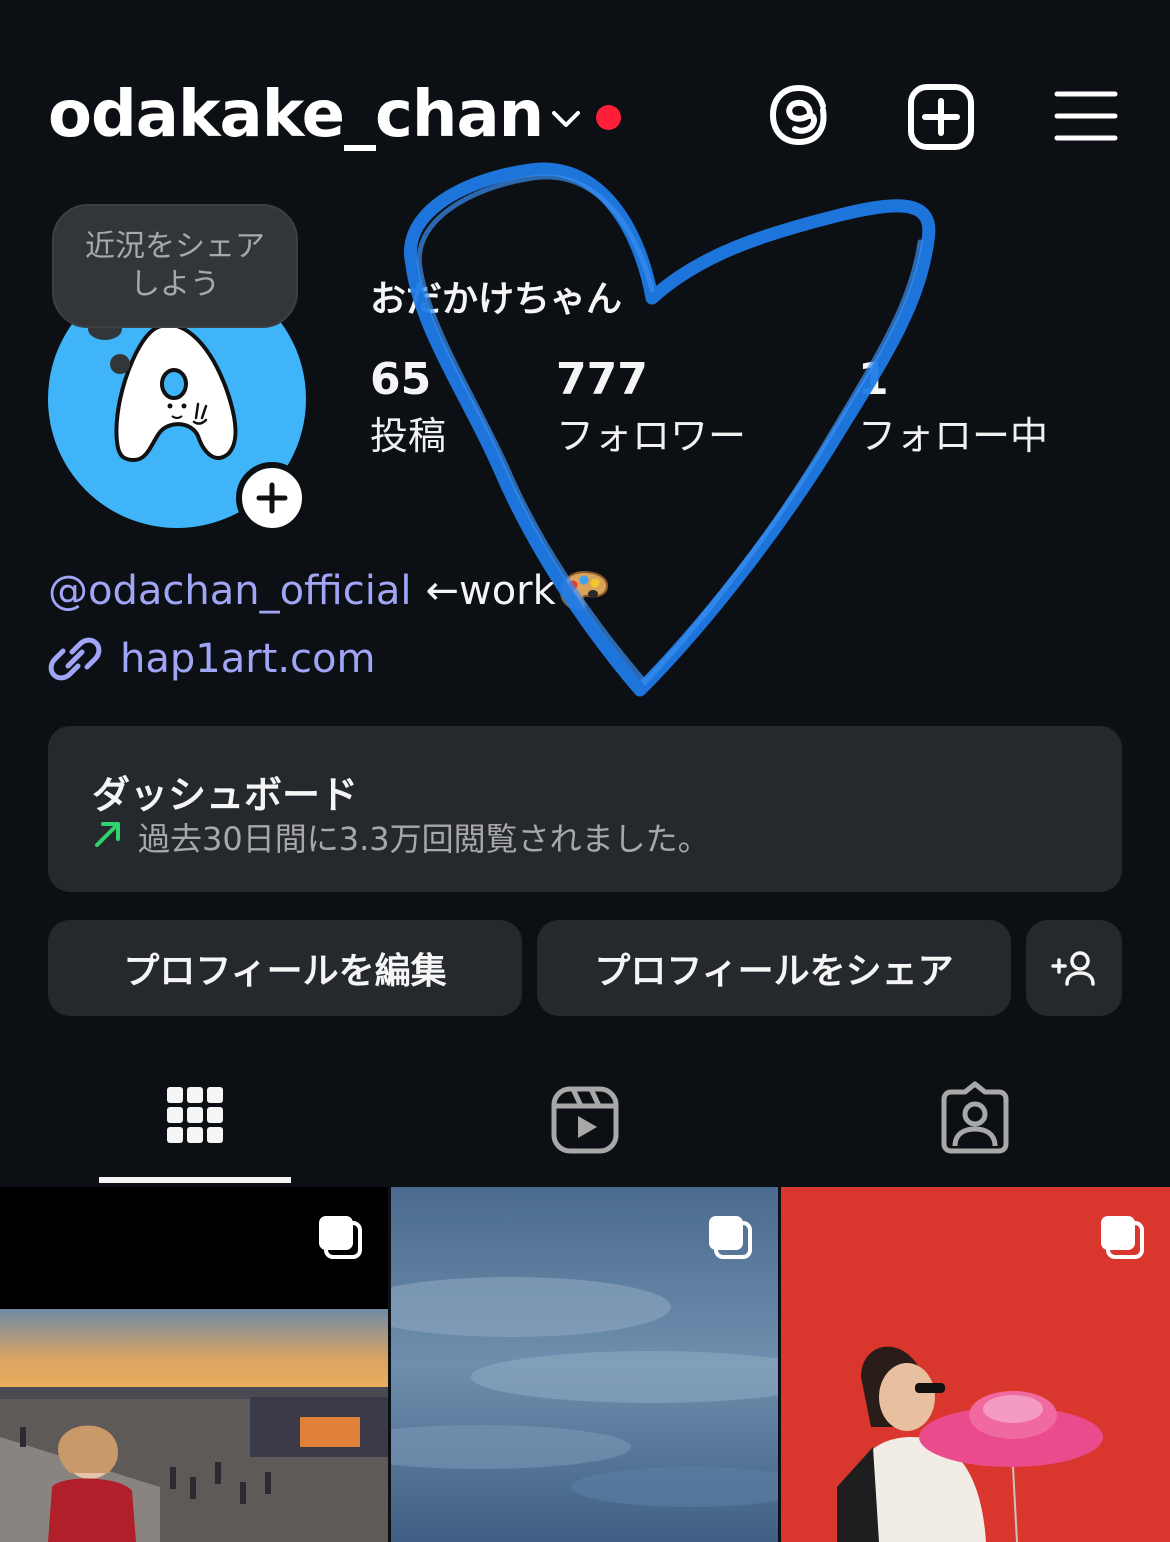 This screenshot has width=1170, height=1542. What do you see at coordinates (496, 299) in the screenshot?
I see `display-name: おだかけちゃん` at bounding box center [496, 299].